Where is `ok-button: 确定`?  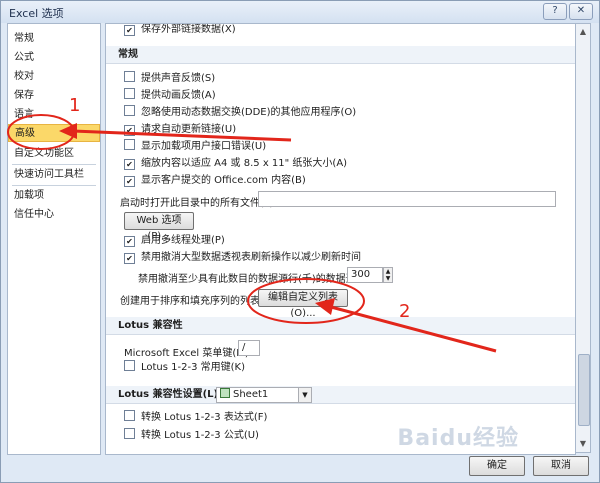 ok-button: 确定 is located at coordinates (497, 466).